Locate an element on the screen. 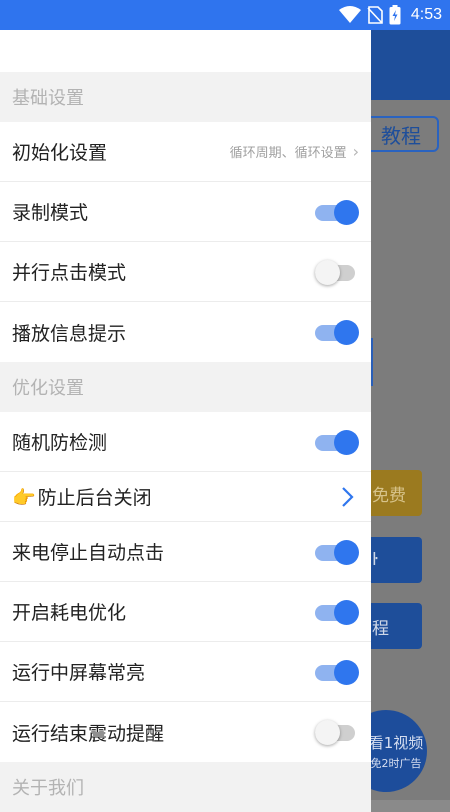 The height and width of the screenshot is (812, 450). section-basic-settings: 基础设置 is located at coordinates (185, 97).